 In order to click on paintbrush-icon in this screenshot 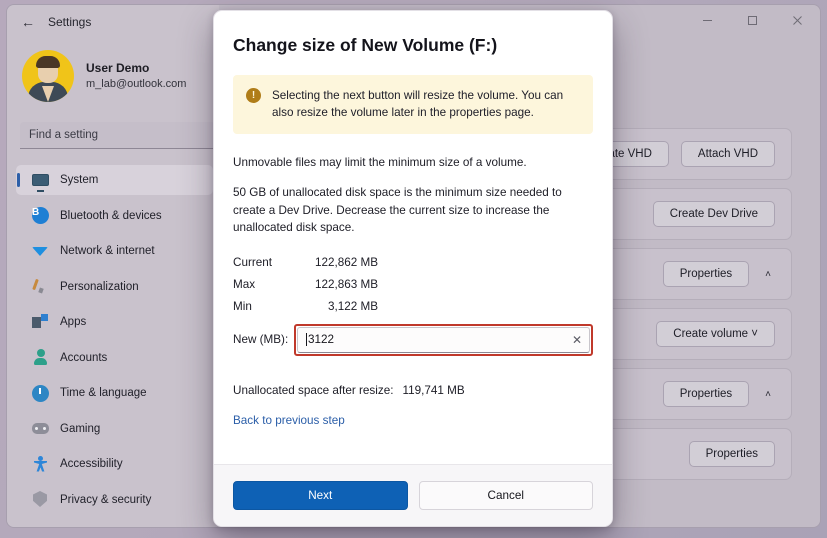, I will do `click(40, 286)`.